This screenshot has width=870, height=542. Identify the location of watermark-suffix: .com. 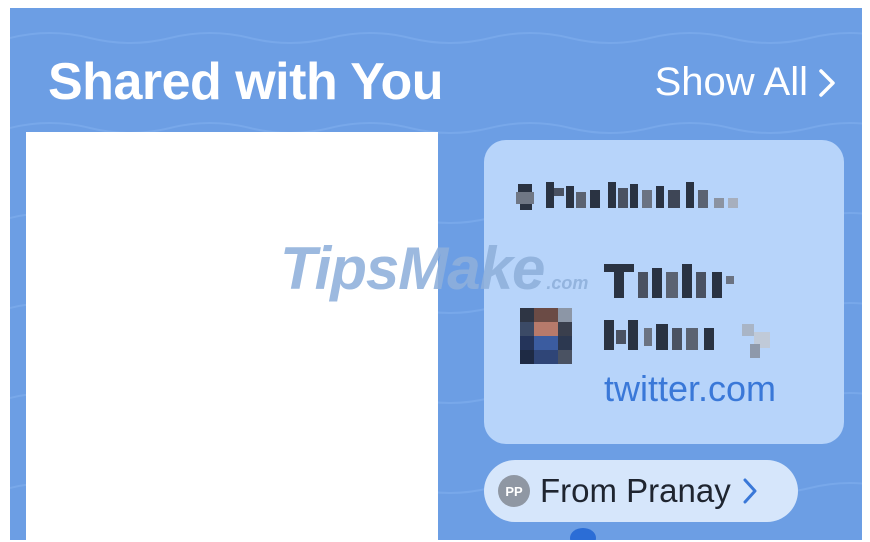
(567, 283).